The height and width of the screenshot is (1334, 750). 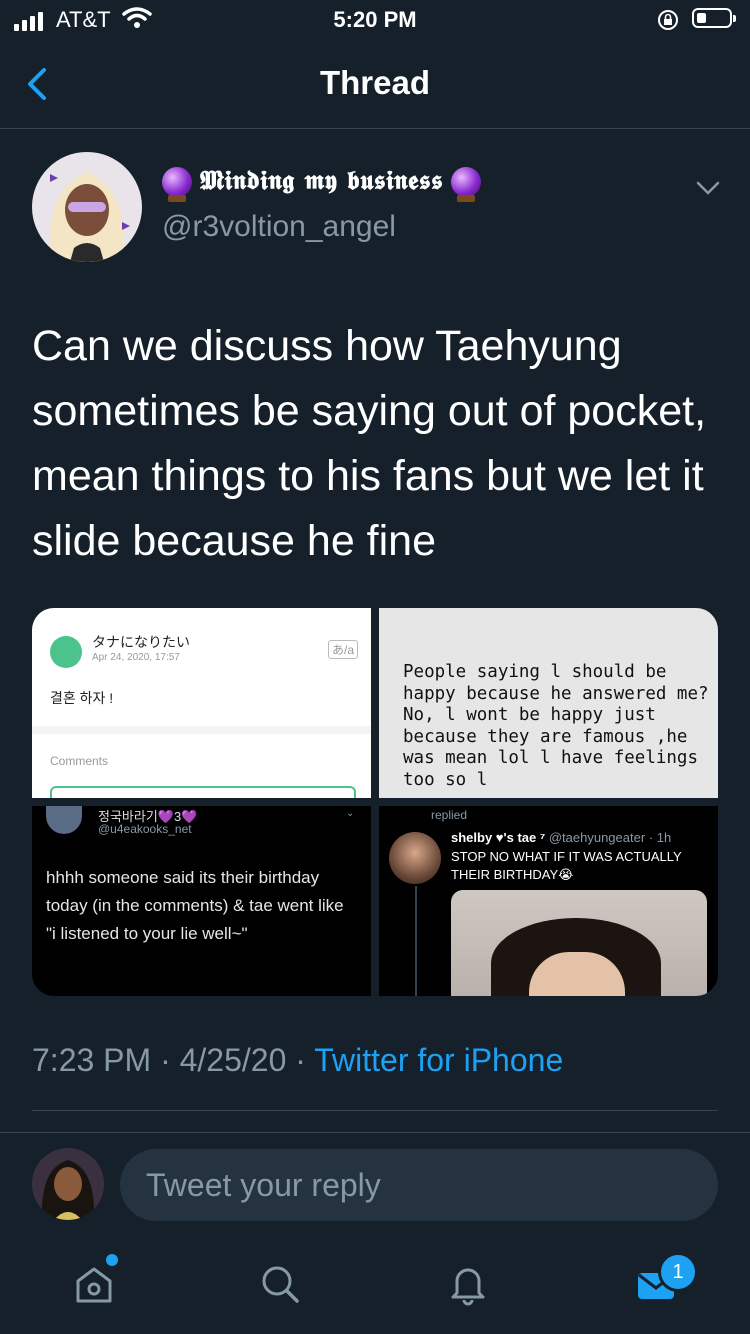 I want to click on orientation-lock-icon, so click(x=668, y=20).